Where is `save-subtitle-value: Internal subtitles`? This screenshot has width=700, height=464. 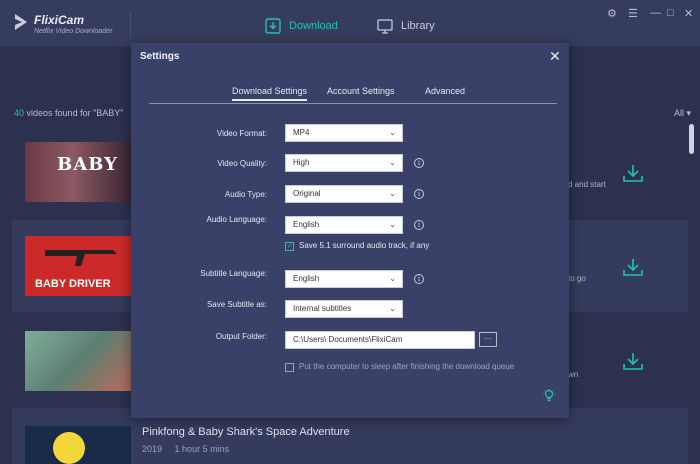 save-subtitle-value: Internal subtitles is located at coordinates (322, 308).